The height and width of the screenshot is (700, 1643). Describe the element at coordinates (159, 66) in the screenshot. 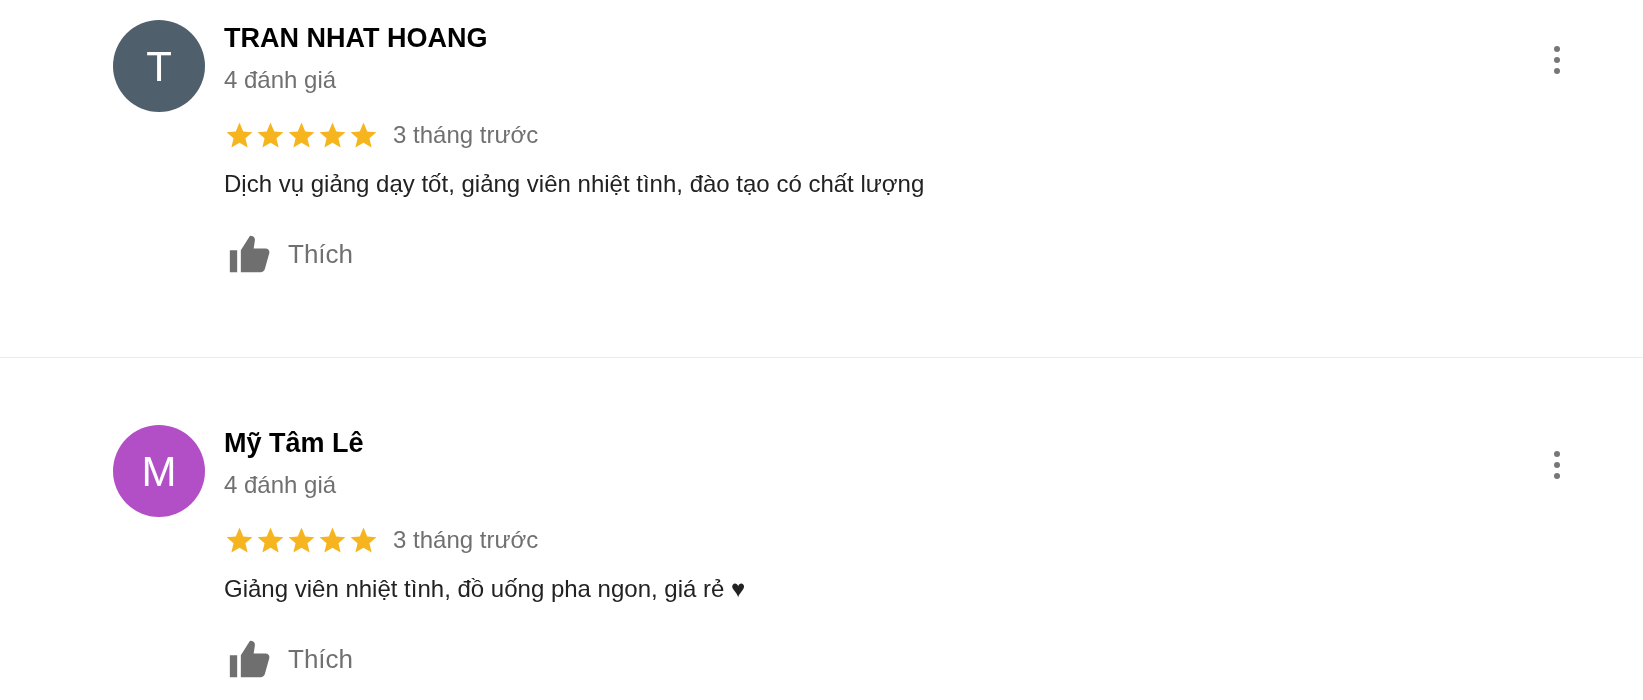

I see `avatar: T` at that location.